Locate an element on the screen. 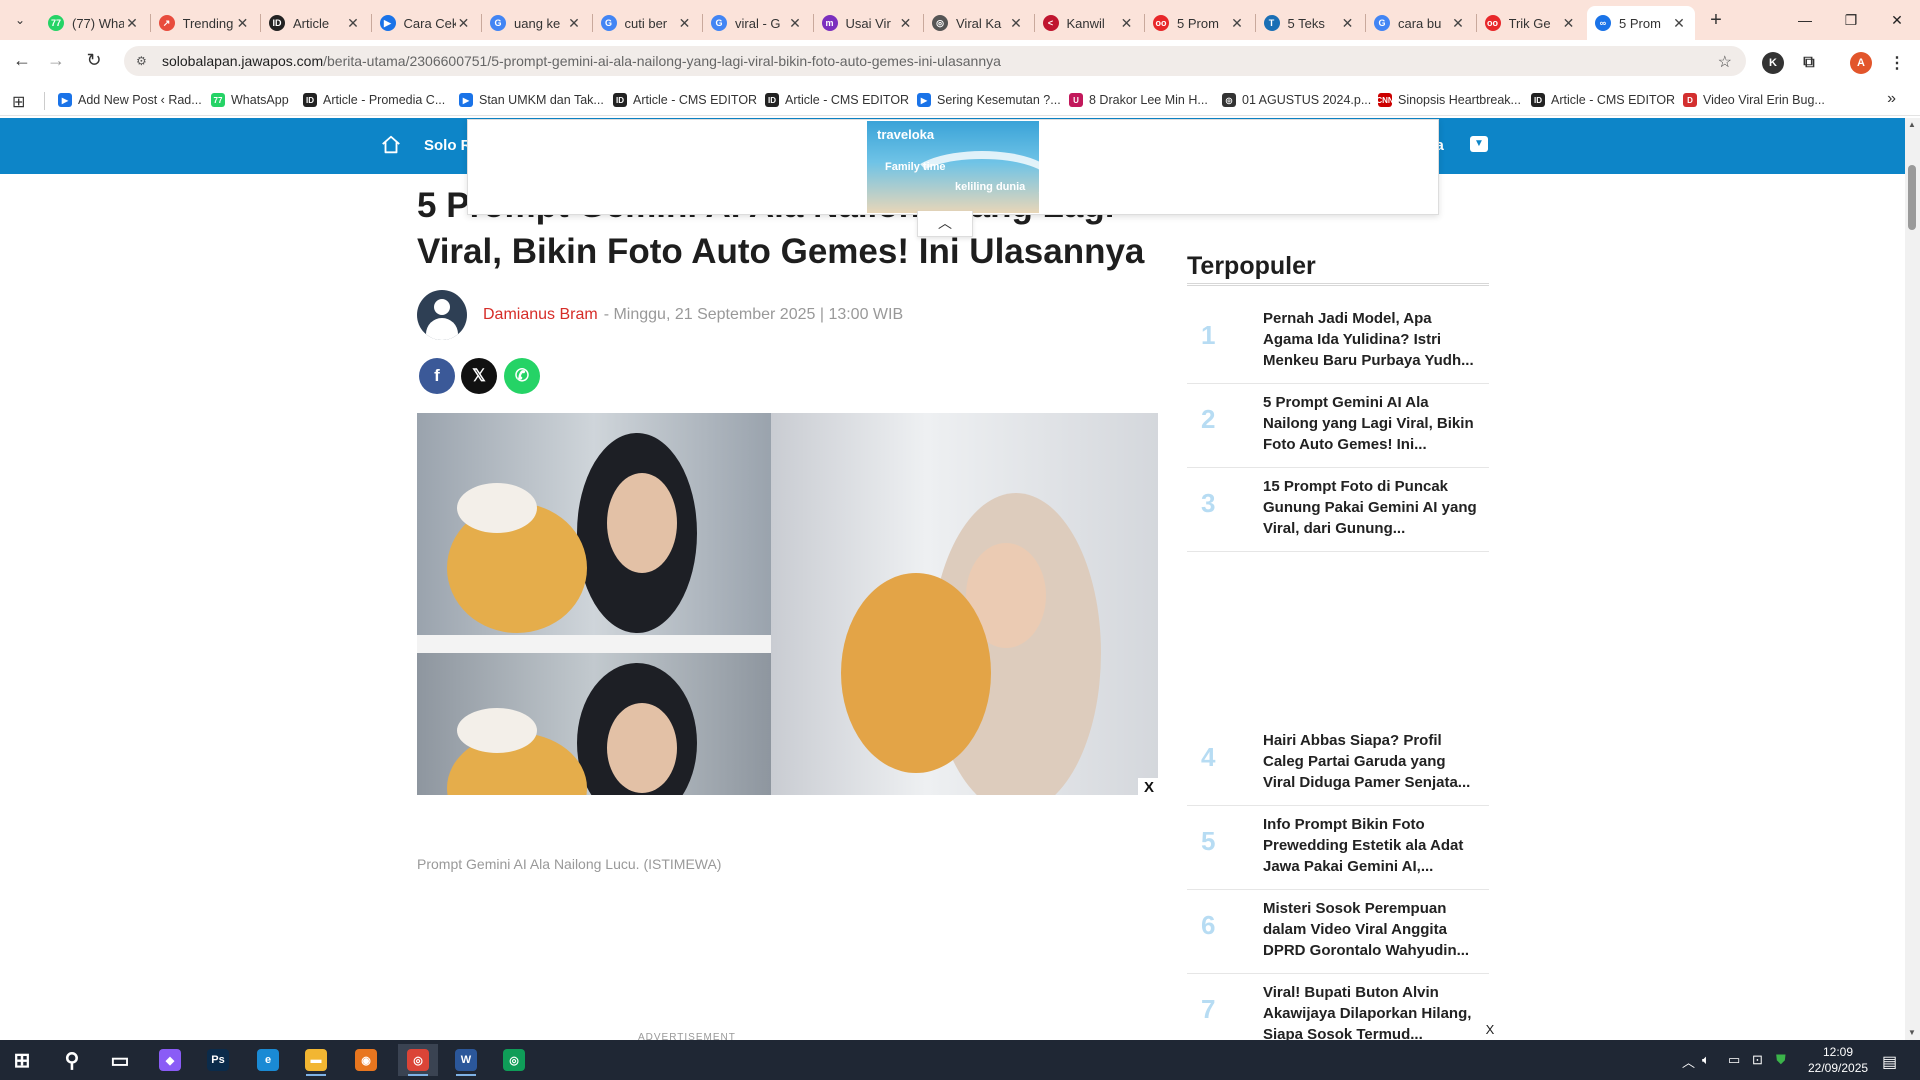 This screenshot has width=1920, height=1080. photo-ad-close-button: X is located at coordinates (1149, 788).